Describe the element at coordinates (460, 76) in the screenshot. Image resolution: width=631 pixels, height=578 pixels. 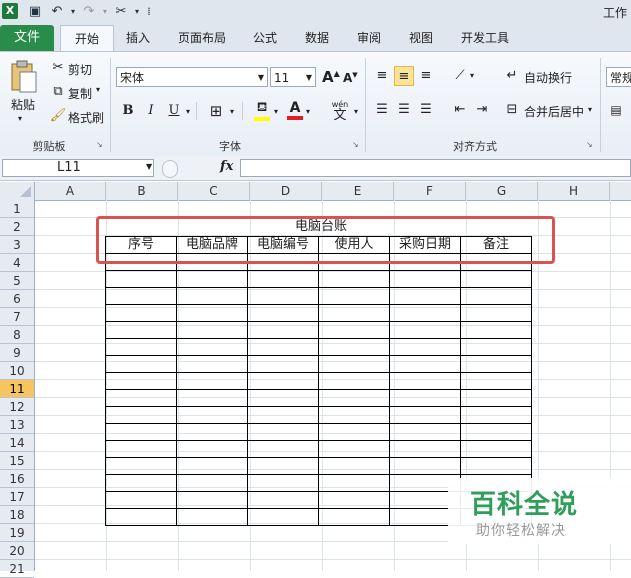
I see `orientation-icon: ⟋` at that location.